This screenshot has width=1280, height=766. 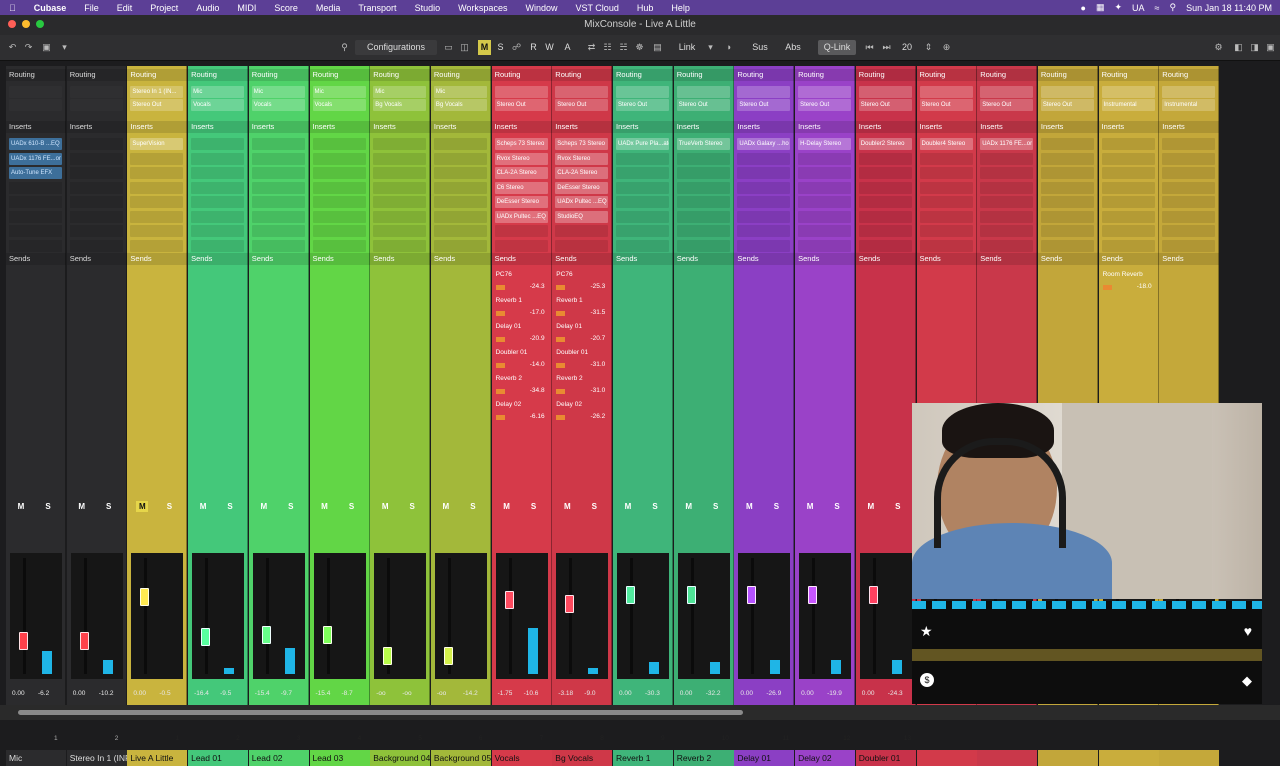 I want to click on insert-slot: UADx Pultec ...EQ, so click(x=582, y=202).